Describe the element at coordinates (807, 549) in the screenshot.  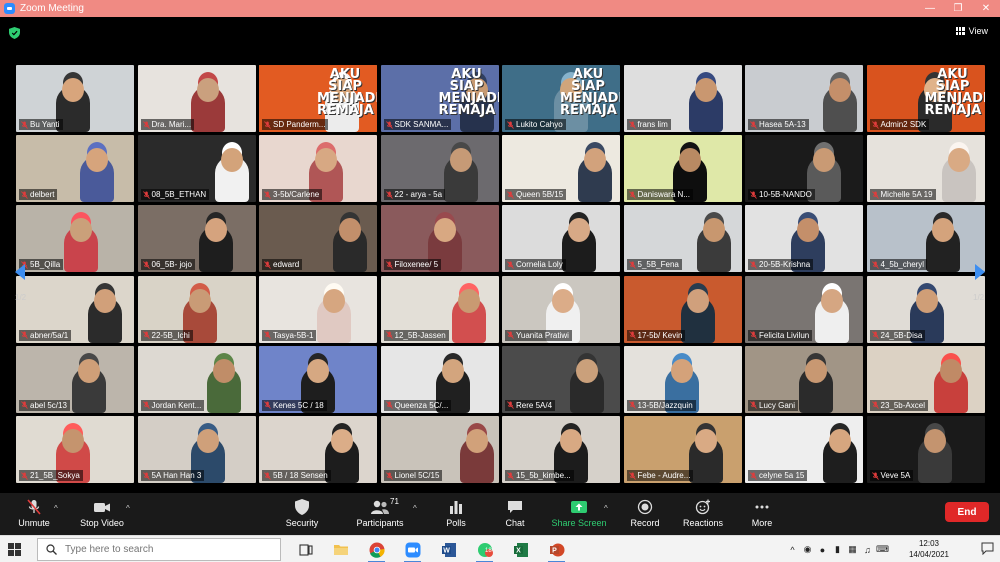
I see `camera-tray-icon: ◉` at that location.